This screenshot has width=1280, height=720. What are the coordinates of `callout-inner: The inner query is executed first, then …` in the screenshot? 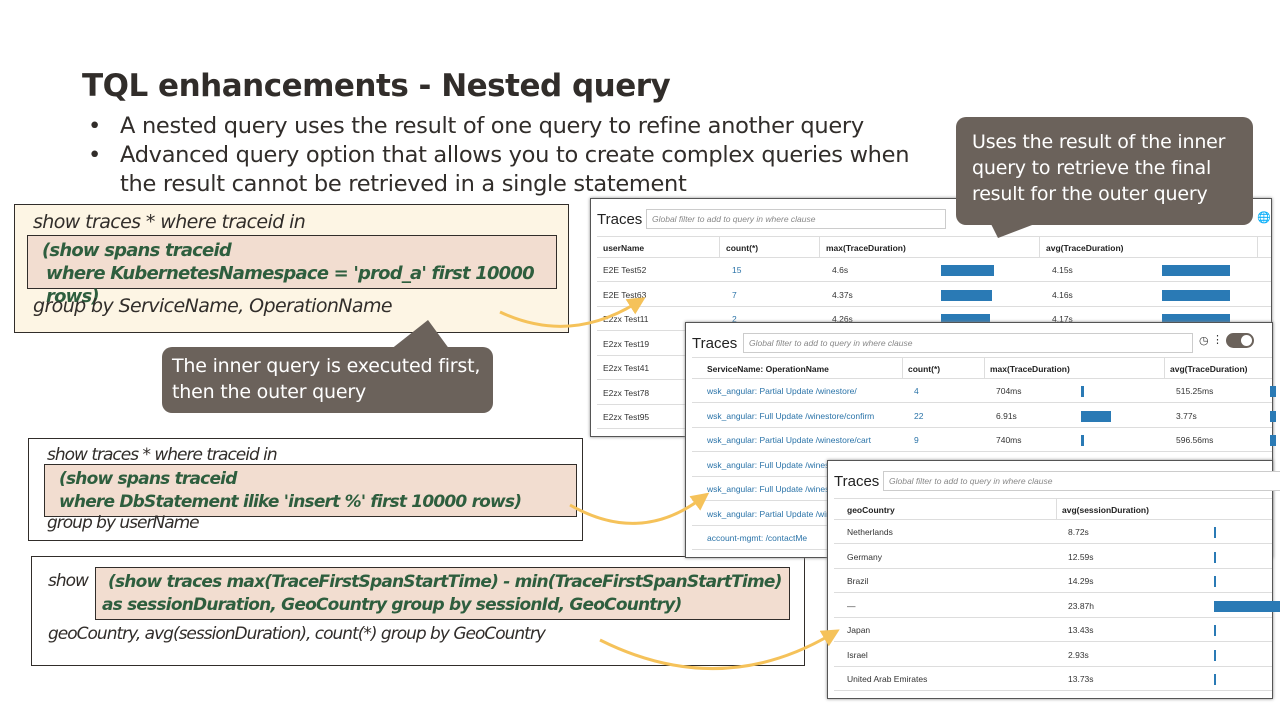 It's located at (327, 380).